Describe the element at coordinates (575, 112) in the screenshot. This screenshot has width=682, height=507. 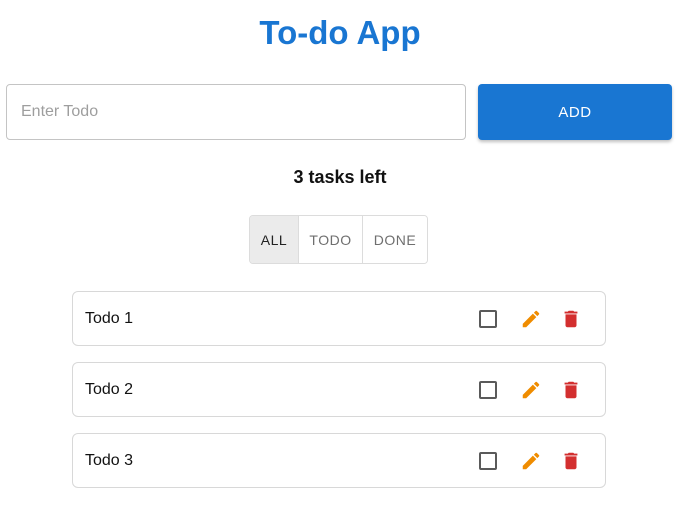
I see `add-button: ADD` at that location.